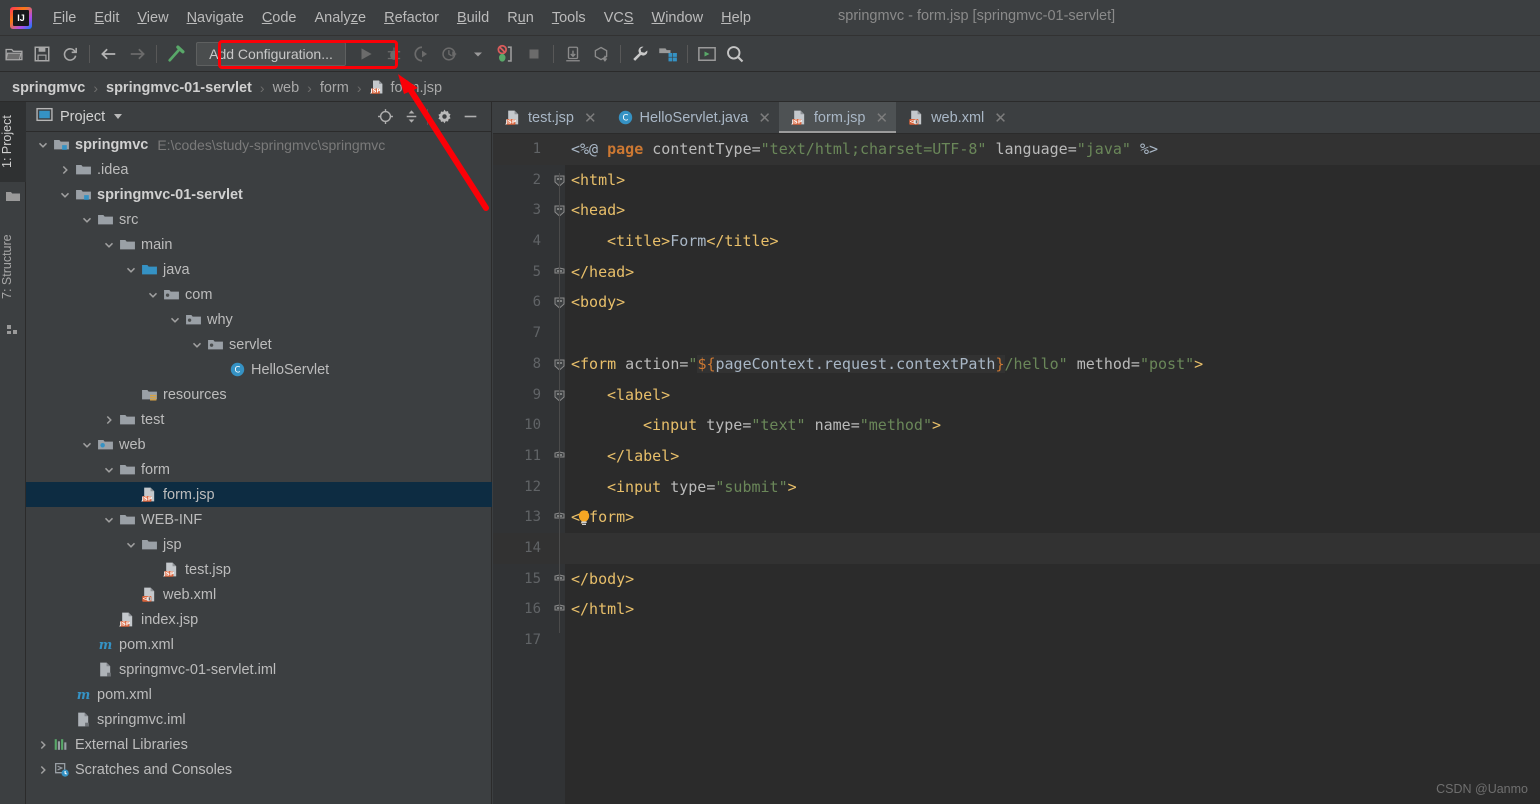 The width and height of the screenshot is (1540, 804). Describe the element at coordinates (179, 88) in the screenshot. I see `breadcrumb-item-springmvc-01-servlet: springmvc-01-servlet` at that location.